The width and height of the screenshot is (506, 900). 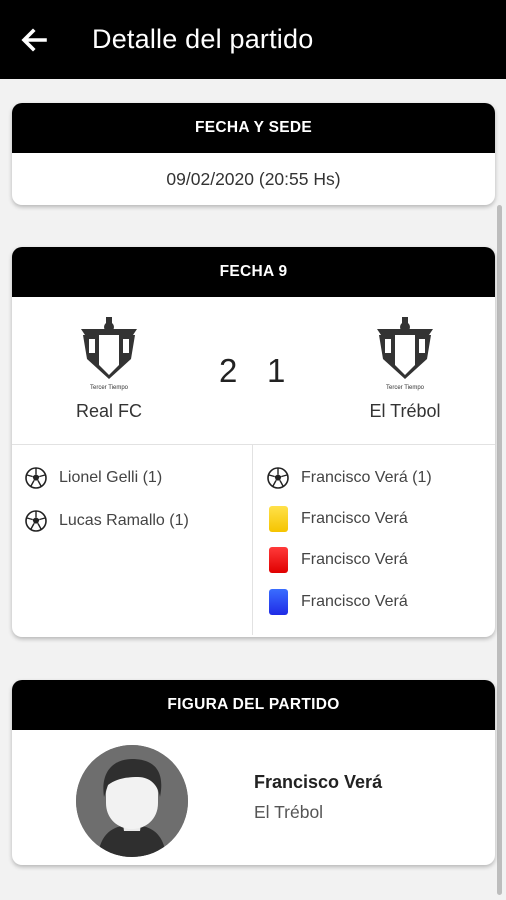 I want to click on round-header: FECHA 9, so click(x=253, y=272).